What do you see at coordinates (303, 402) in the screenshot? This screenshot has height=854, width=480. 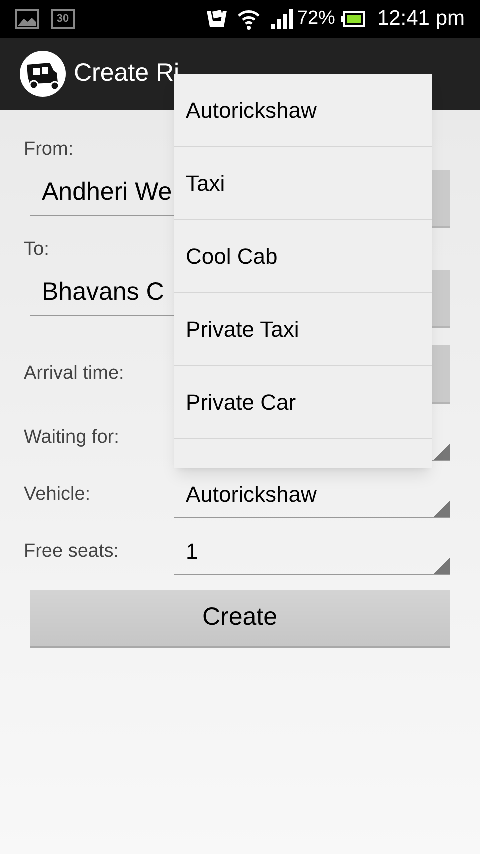 I see `menu-item: Private Car` at bounding box center [303, 402].